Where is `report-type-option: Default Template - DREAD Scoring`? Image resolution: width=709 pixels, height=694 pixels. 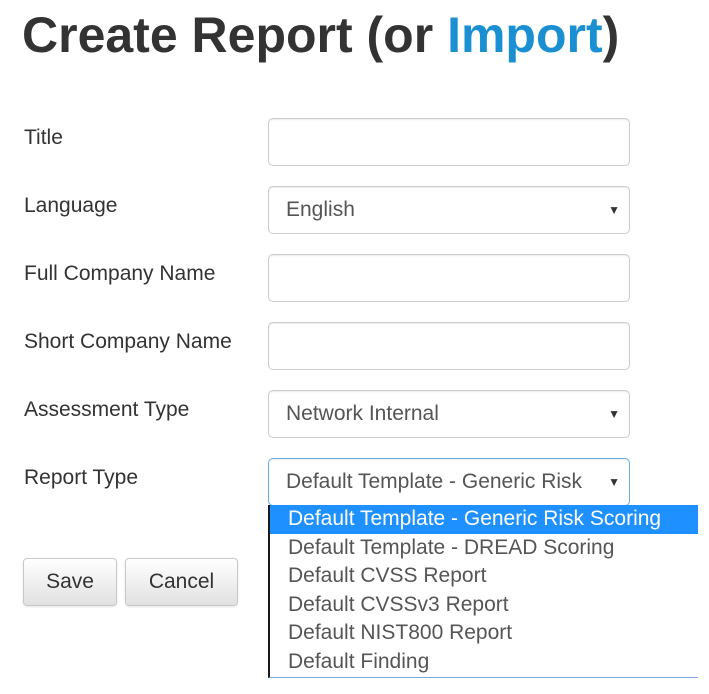
report-type-option: Default Template - DREAD Scoring is located at coordinates (484, 548).